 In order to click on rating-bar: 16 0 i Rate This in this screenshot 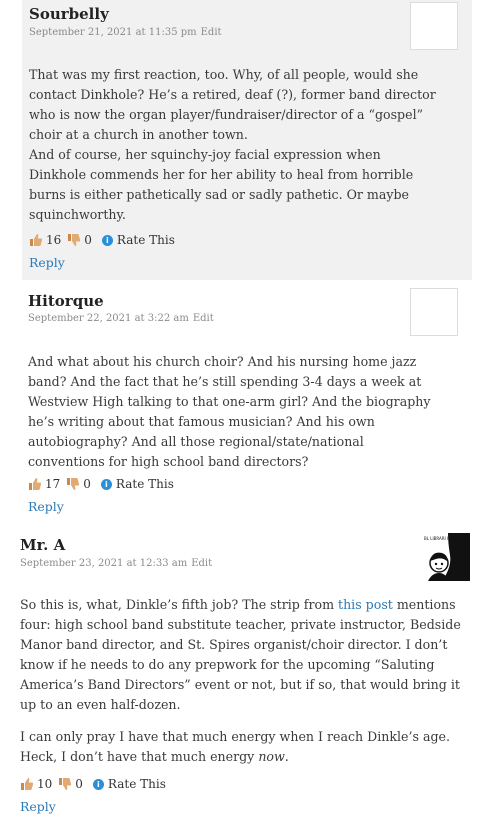, I will do `click(102, 240)`.